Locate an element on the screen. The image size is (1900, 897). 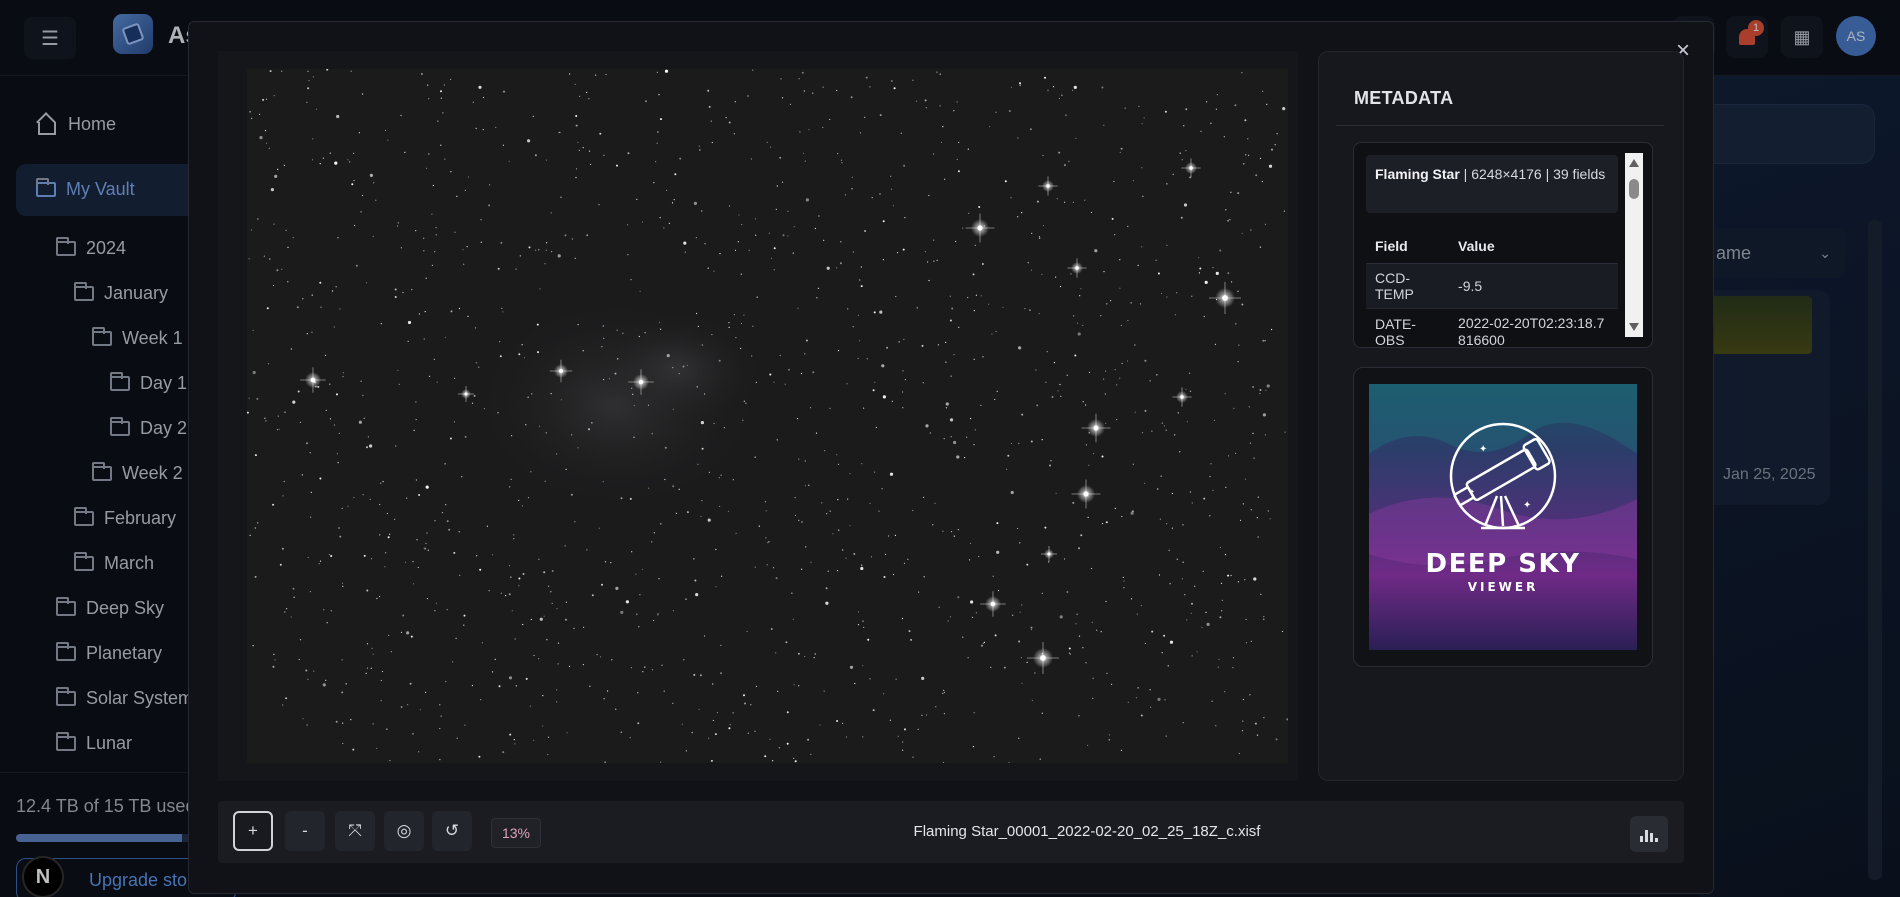
app-logo-card: ✦ ✦ ✦ DEEP SKY VIEWER is located at coordinates (1503, 517).